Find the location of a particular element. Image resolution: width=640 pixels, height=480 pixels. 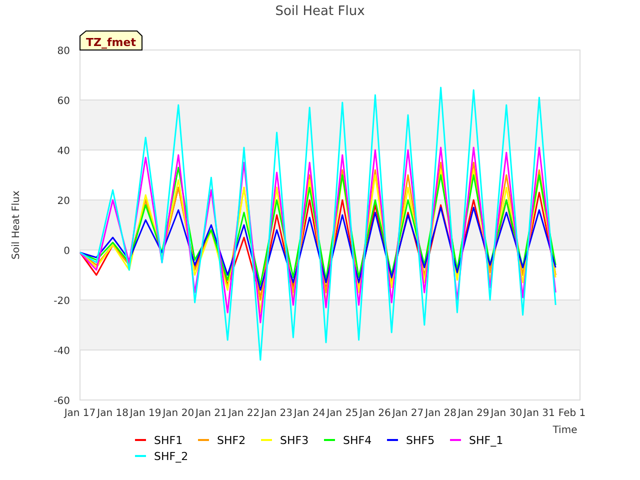

tick-label: Jan 17 is located at coordinates (80, 413).